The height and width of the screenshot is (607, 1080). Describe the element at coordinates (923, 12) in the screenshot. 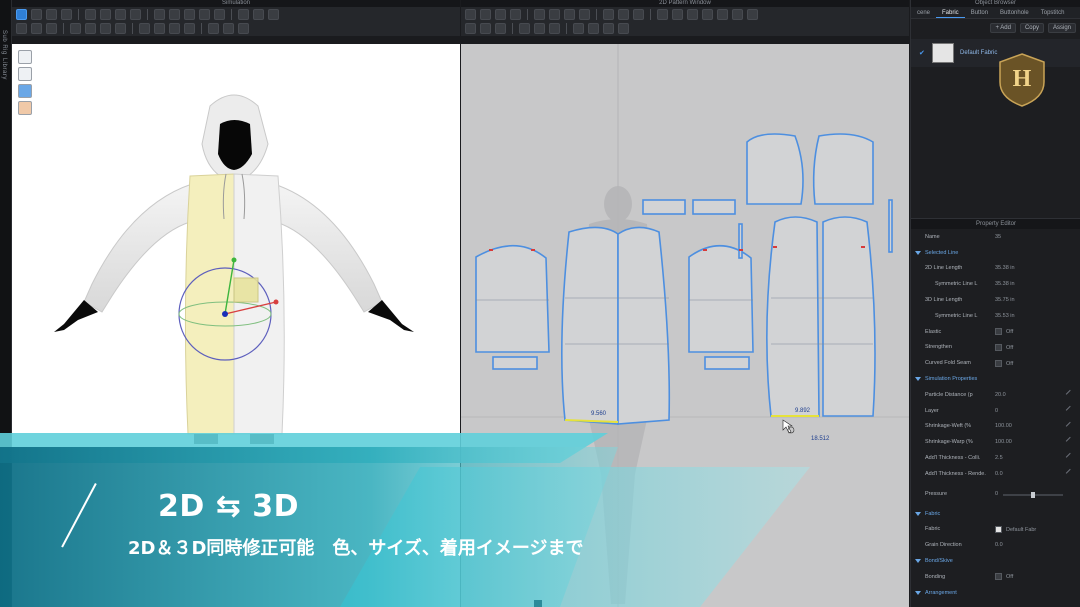

I see `tab-scene: cene` at that location.